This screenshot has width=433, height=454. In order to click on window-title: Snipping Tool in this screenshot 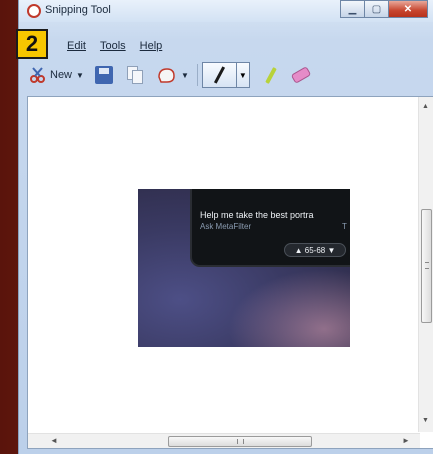, I will do `click(78, 10)`.